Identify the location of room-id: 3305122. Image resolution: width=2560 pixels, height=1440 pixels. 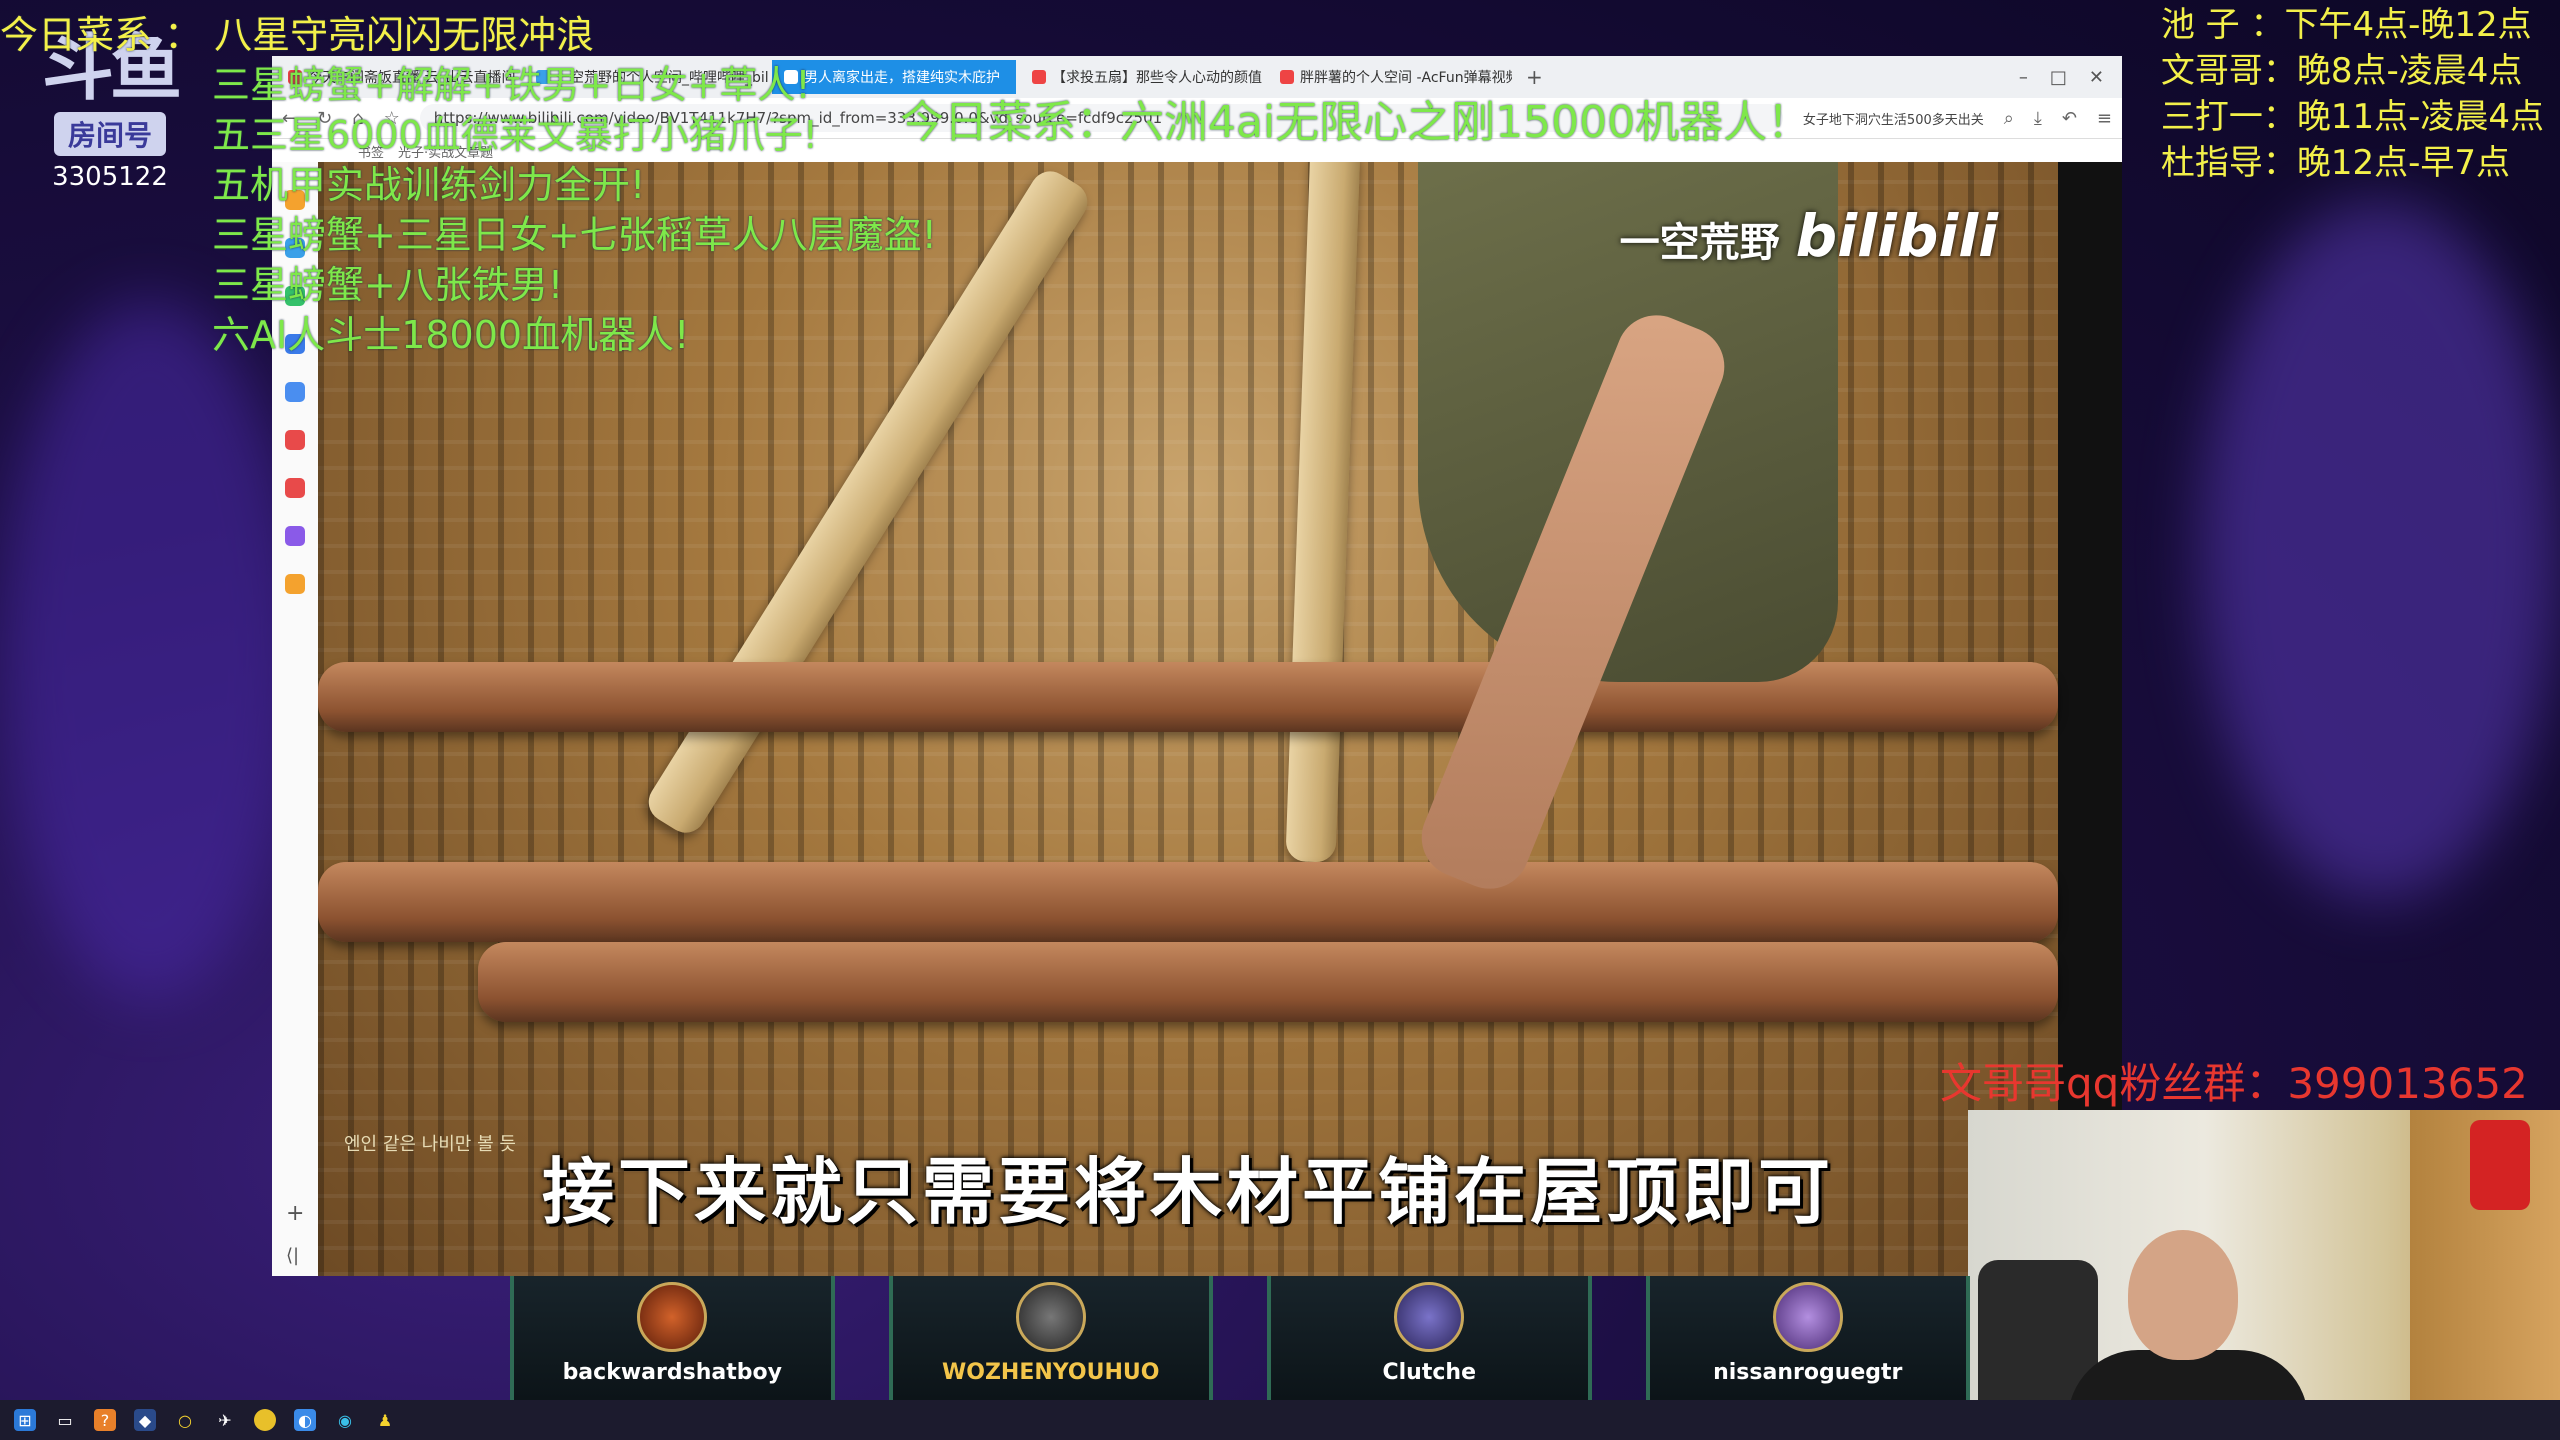
(110, 177).